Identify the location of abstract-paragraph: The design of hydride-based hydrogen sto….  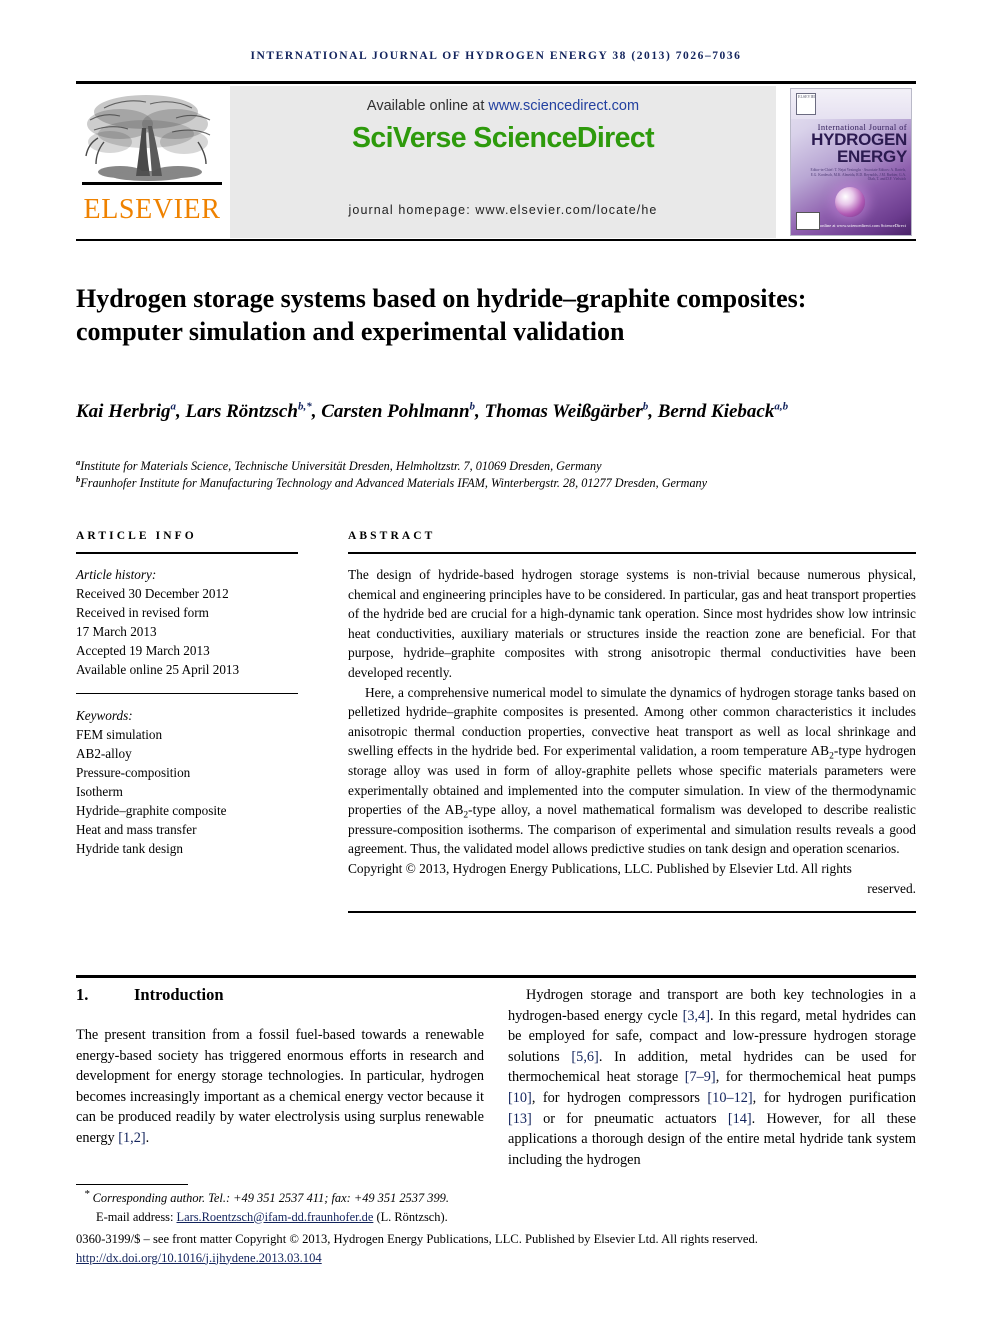
(632, 623).